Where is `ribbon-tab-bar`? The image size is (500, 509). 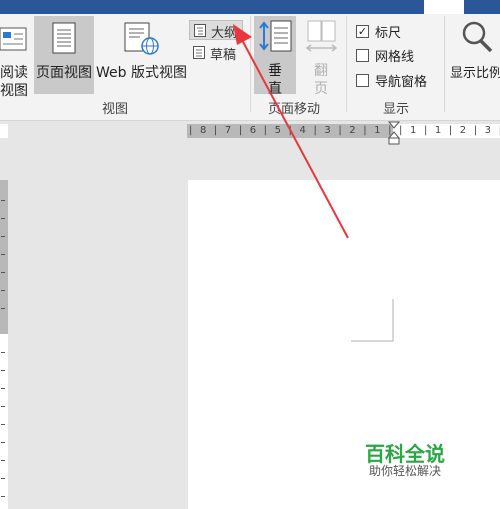 ribbon-tab-bar is located at coordinates (250, 7).